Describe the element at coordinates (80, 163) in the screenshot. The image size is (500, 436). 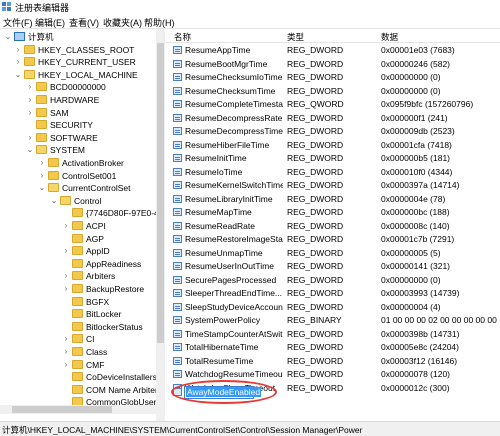
I see `tree-node: › ActivationBroker` at that location.